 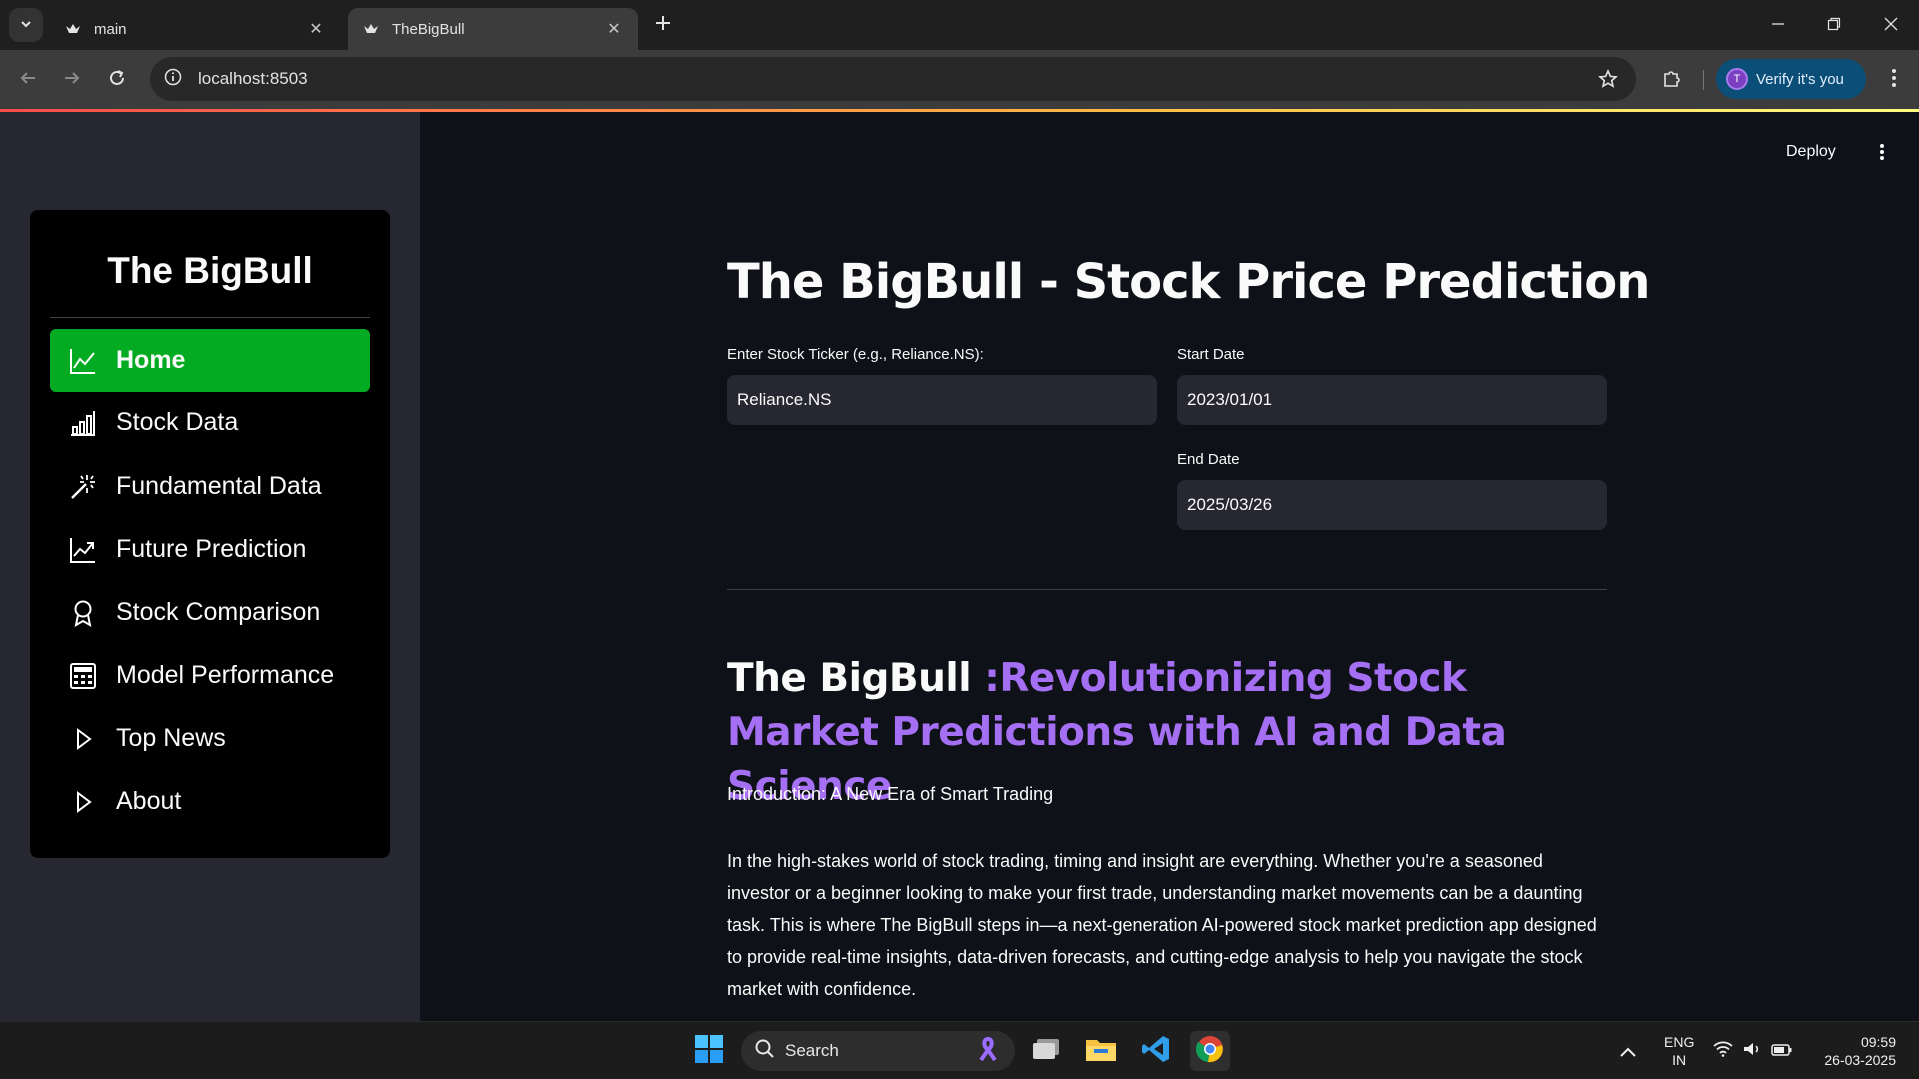 I want to click on url-text: localhost:8503, so click(x=253, y=78).